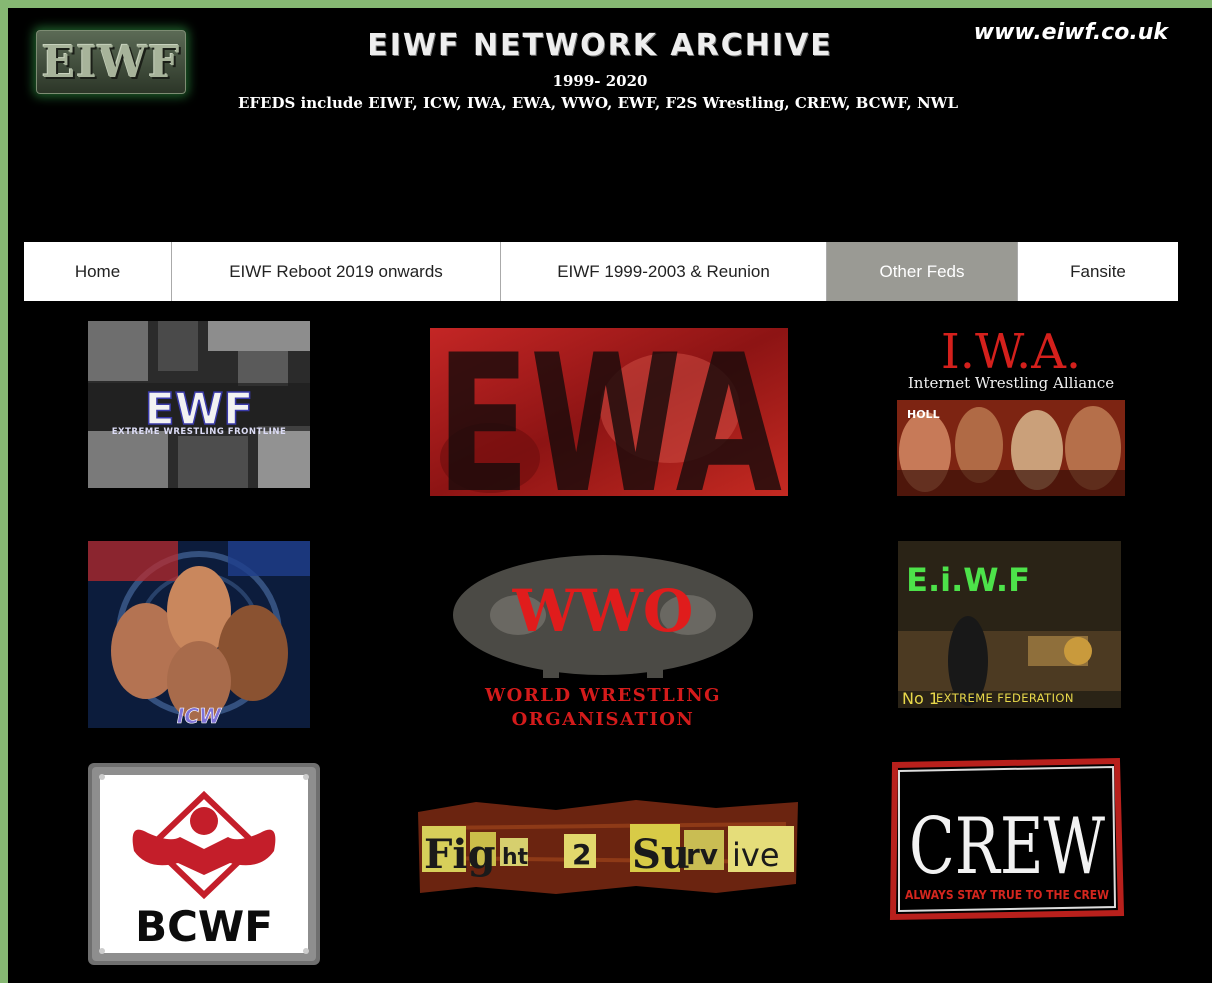 The width and height of the screenshot is (1212, 983). I want to click on f2s-part-2: ht, so click(515, 857).